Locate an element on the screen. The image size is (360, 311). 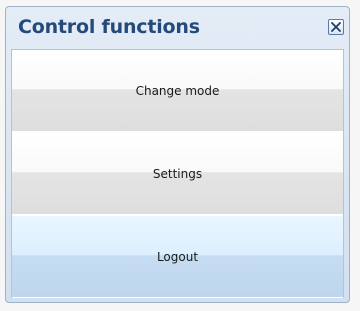
change-mode-label: Change mode is located at coordinates (177, 90).